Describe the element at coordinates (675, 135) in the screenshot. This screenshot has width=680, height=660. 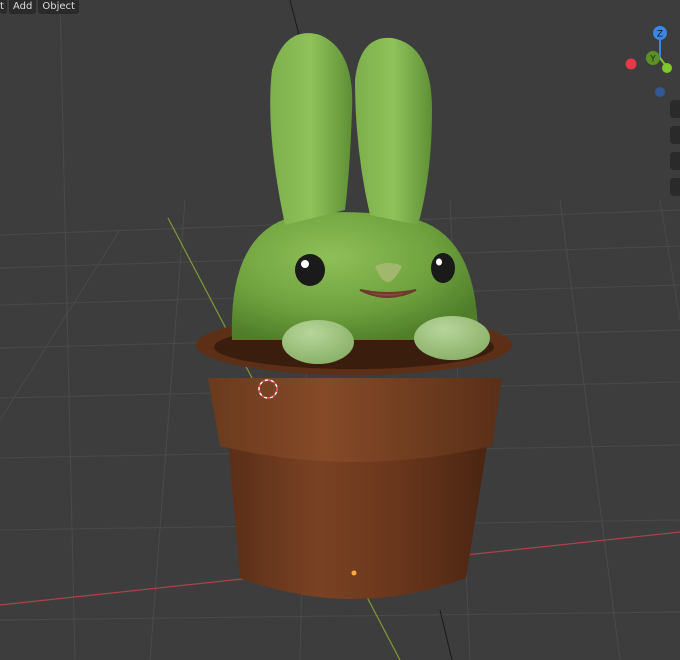
I see `pan-tool-stub` at that location.